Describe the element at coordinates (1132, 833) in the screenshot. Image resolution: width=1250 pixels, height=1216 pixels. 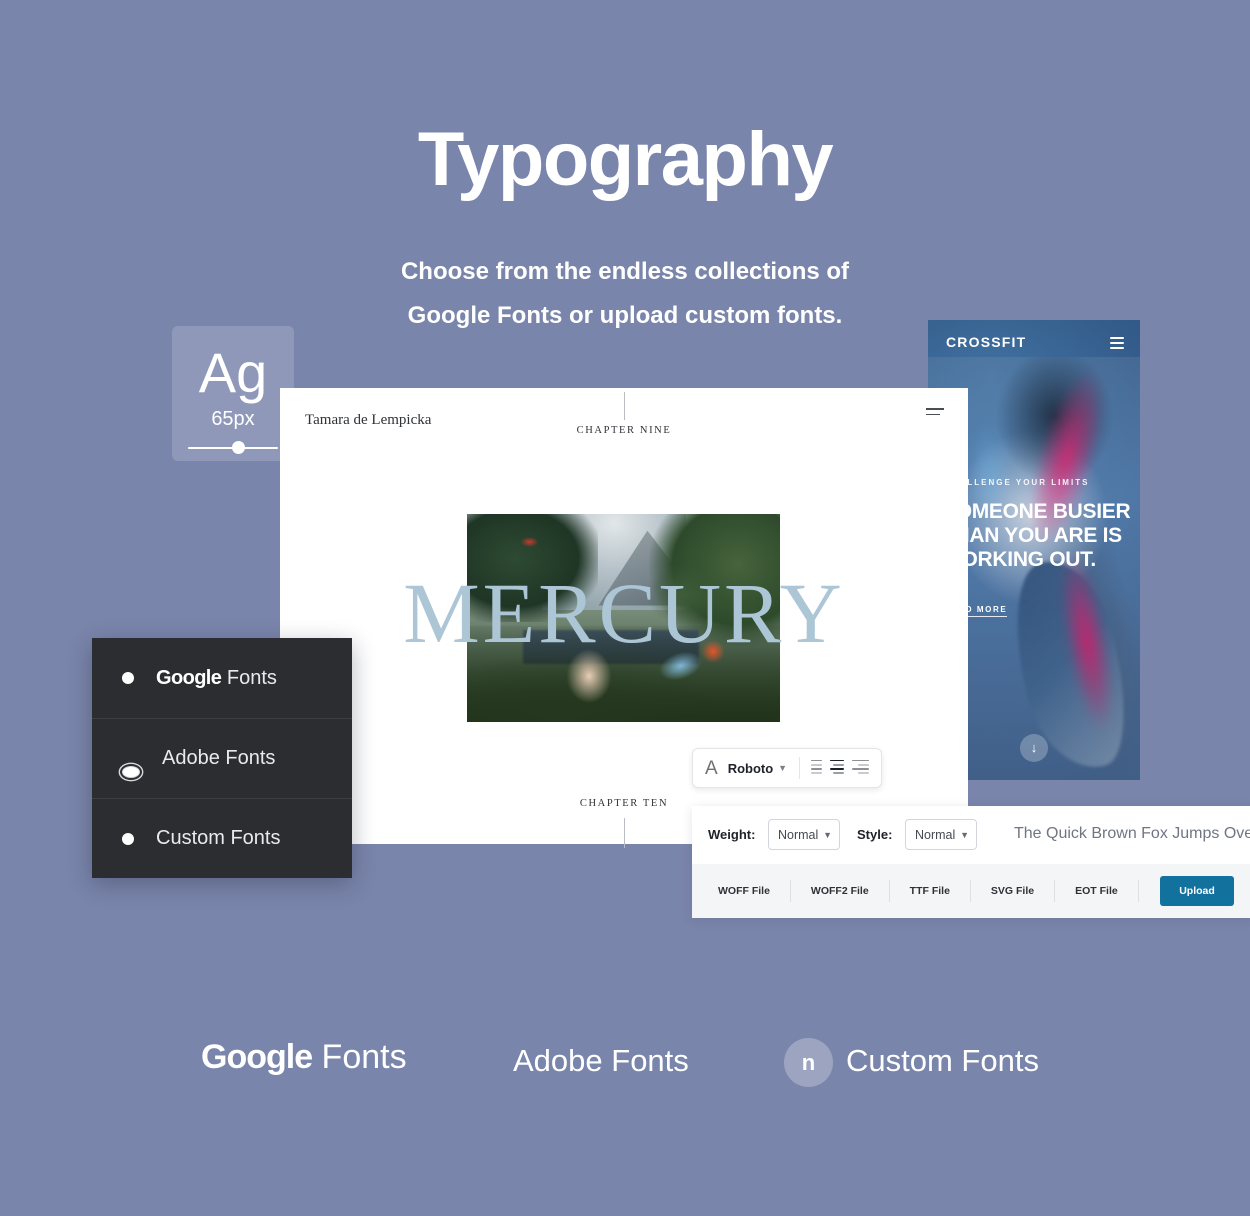
I see `font-preview-text: The Quick Brown Fox Jumps Over The` at that location.